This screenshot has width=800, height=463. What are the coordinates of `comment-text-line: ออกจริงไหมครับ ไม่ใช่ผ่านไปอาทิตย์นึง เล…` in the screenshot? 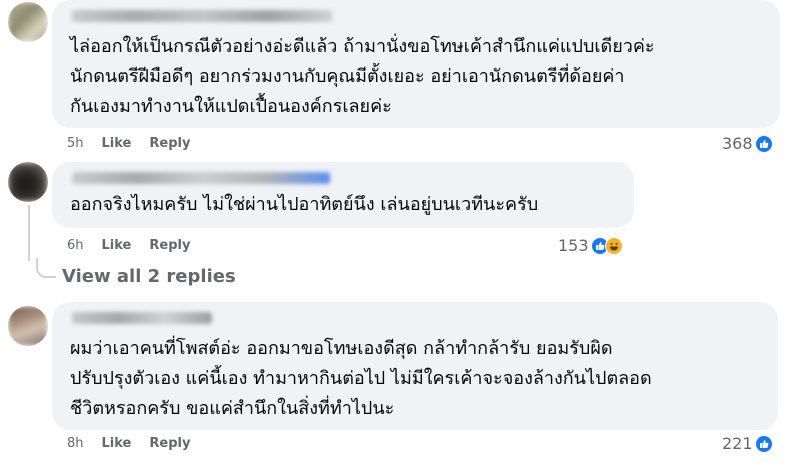 It's located at (304, 204).